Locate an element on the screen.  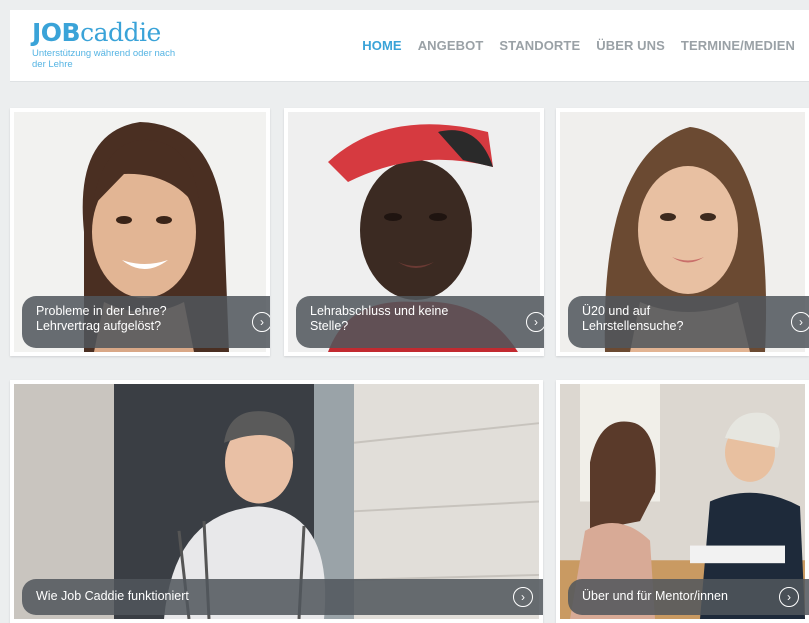
tile-caption: Ü20 und auf Lehrstellensuche? › is located at coordinates (688, 322).